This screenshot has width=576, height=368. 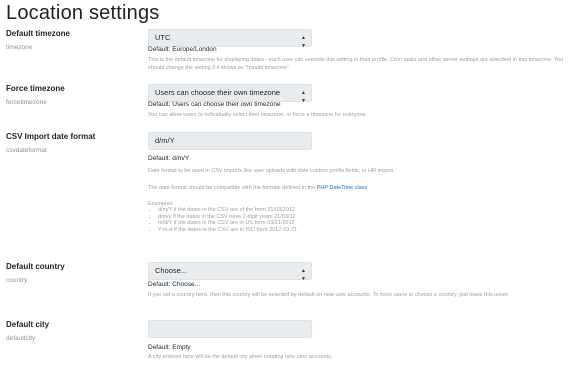 What do you see at coordinates (28, 324) in the screenshot?
I see `setting-label: Default city` at bounding box center [28, 324].